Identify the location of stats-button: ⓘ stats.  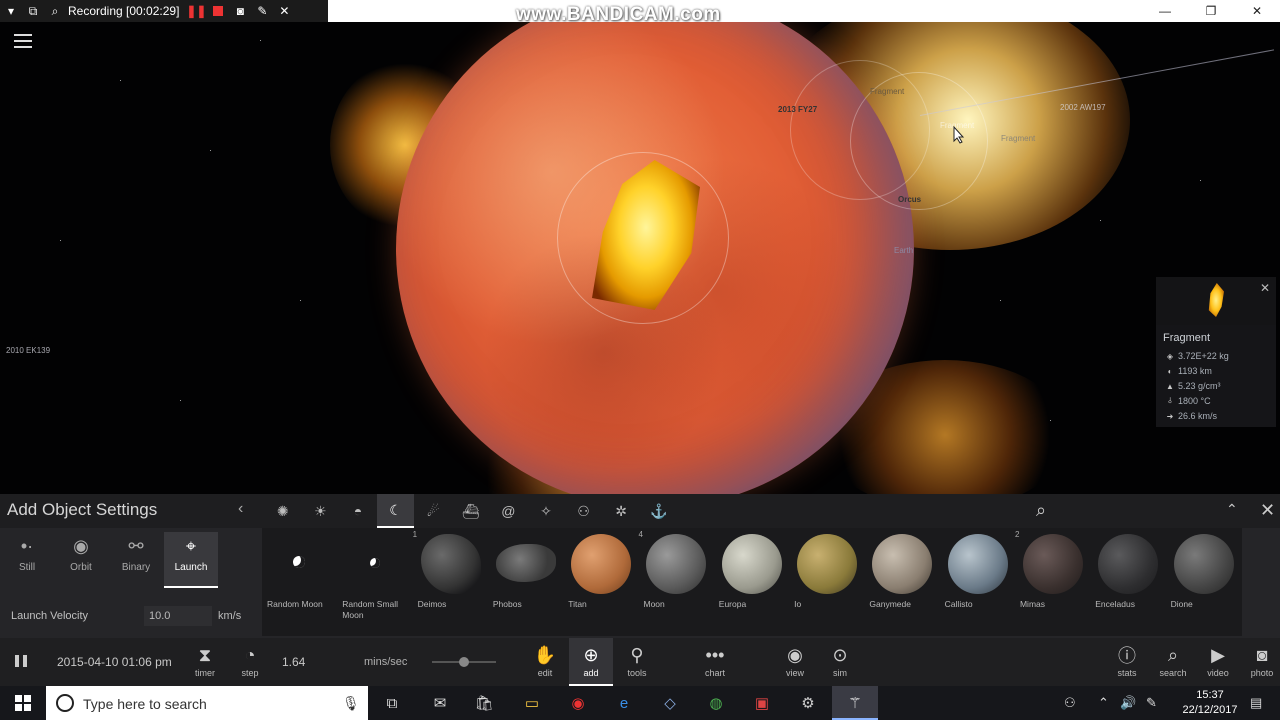
(1127, 660).